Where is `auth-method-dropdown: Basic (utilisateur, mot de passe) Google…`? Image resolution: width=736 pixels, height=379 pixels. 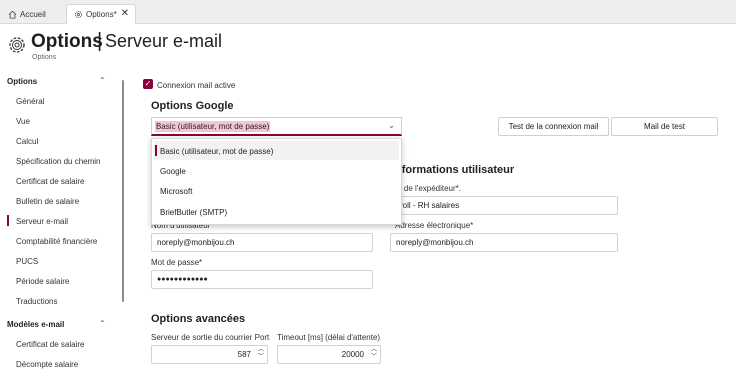
auth-method-dropdown: Basic (utilisateur, mot de passe) Google… is located at coordinates (276, 181).